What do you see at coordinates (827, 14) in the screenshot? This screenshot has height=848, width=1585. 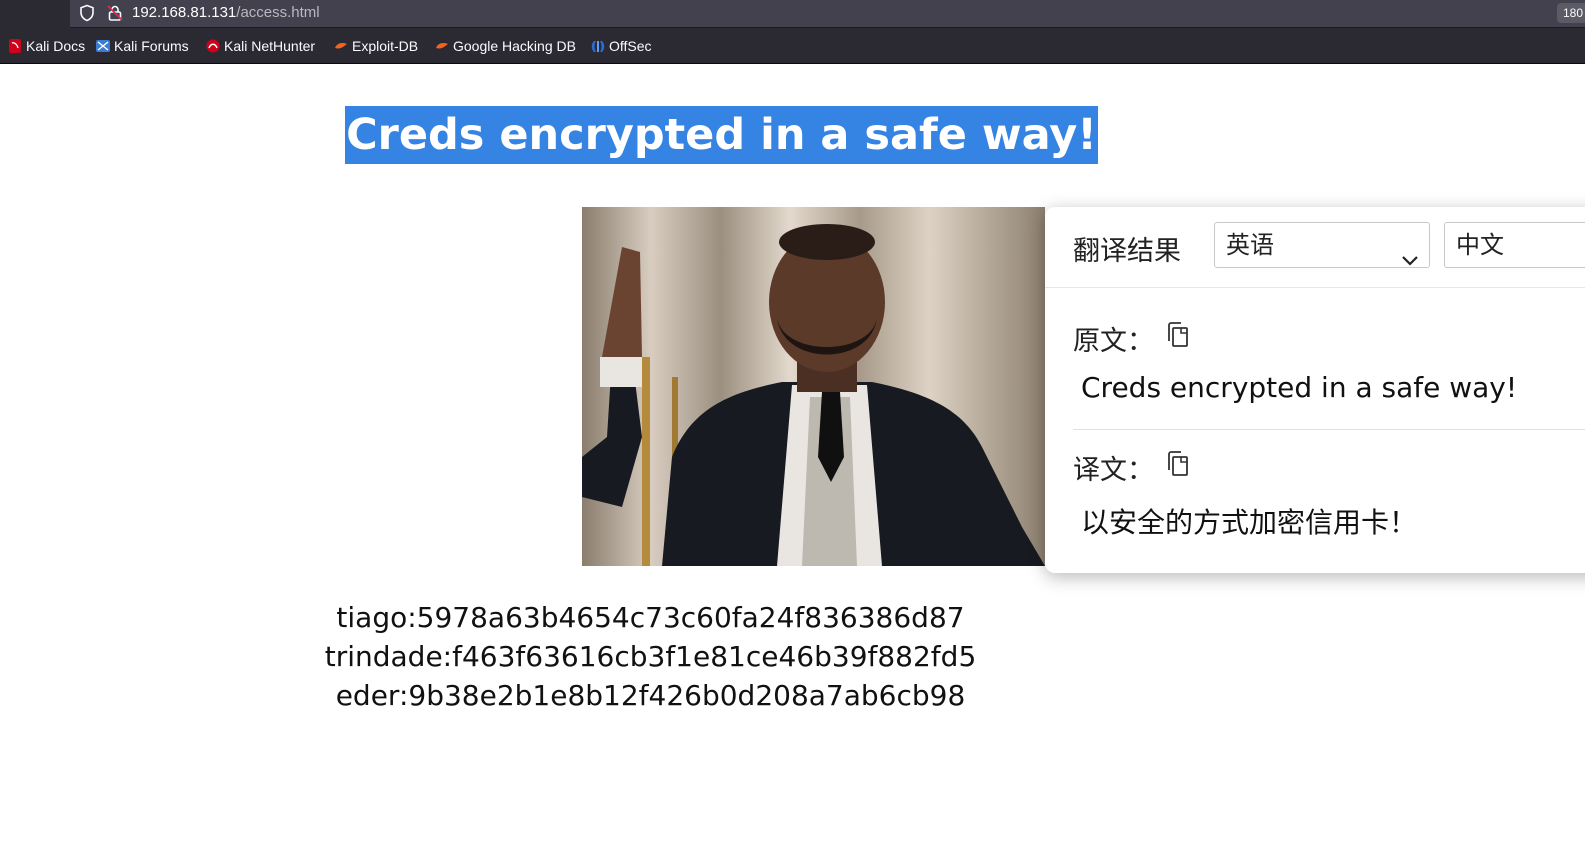 I see `address-bar: 192.168.81.131/access.html 180` at bounding box center [827, 14].